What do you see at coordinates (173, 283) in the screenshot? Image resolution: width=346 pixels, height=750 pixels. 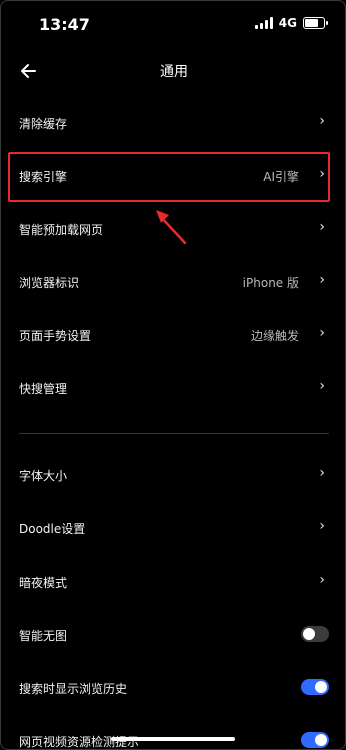 I see `settings-row-browser-id: 浏览器标识 iPhone 版 ›` at bounding box center [173, 283].